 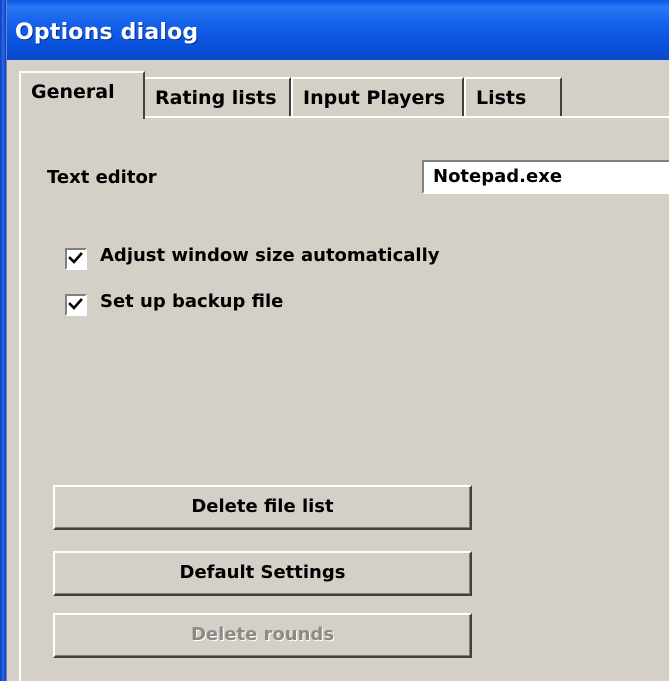 I want to click on adjust-window-size-checkbox, so click(x=76, y=259).